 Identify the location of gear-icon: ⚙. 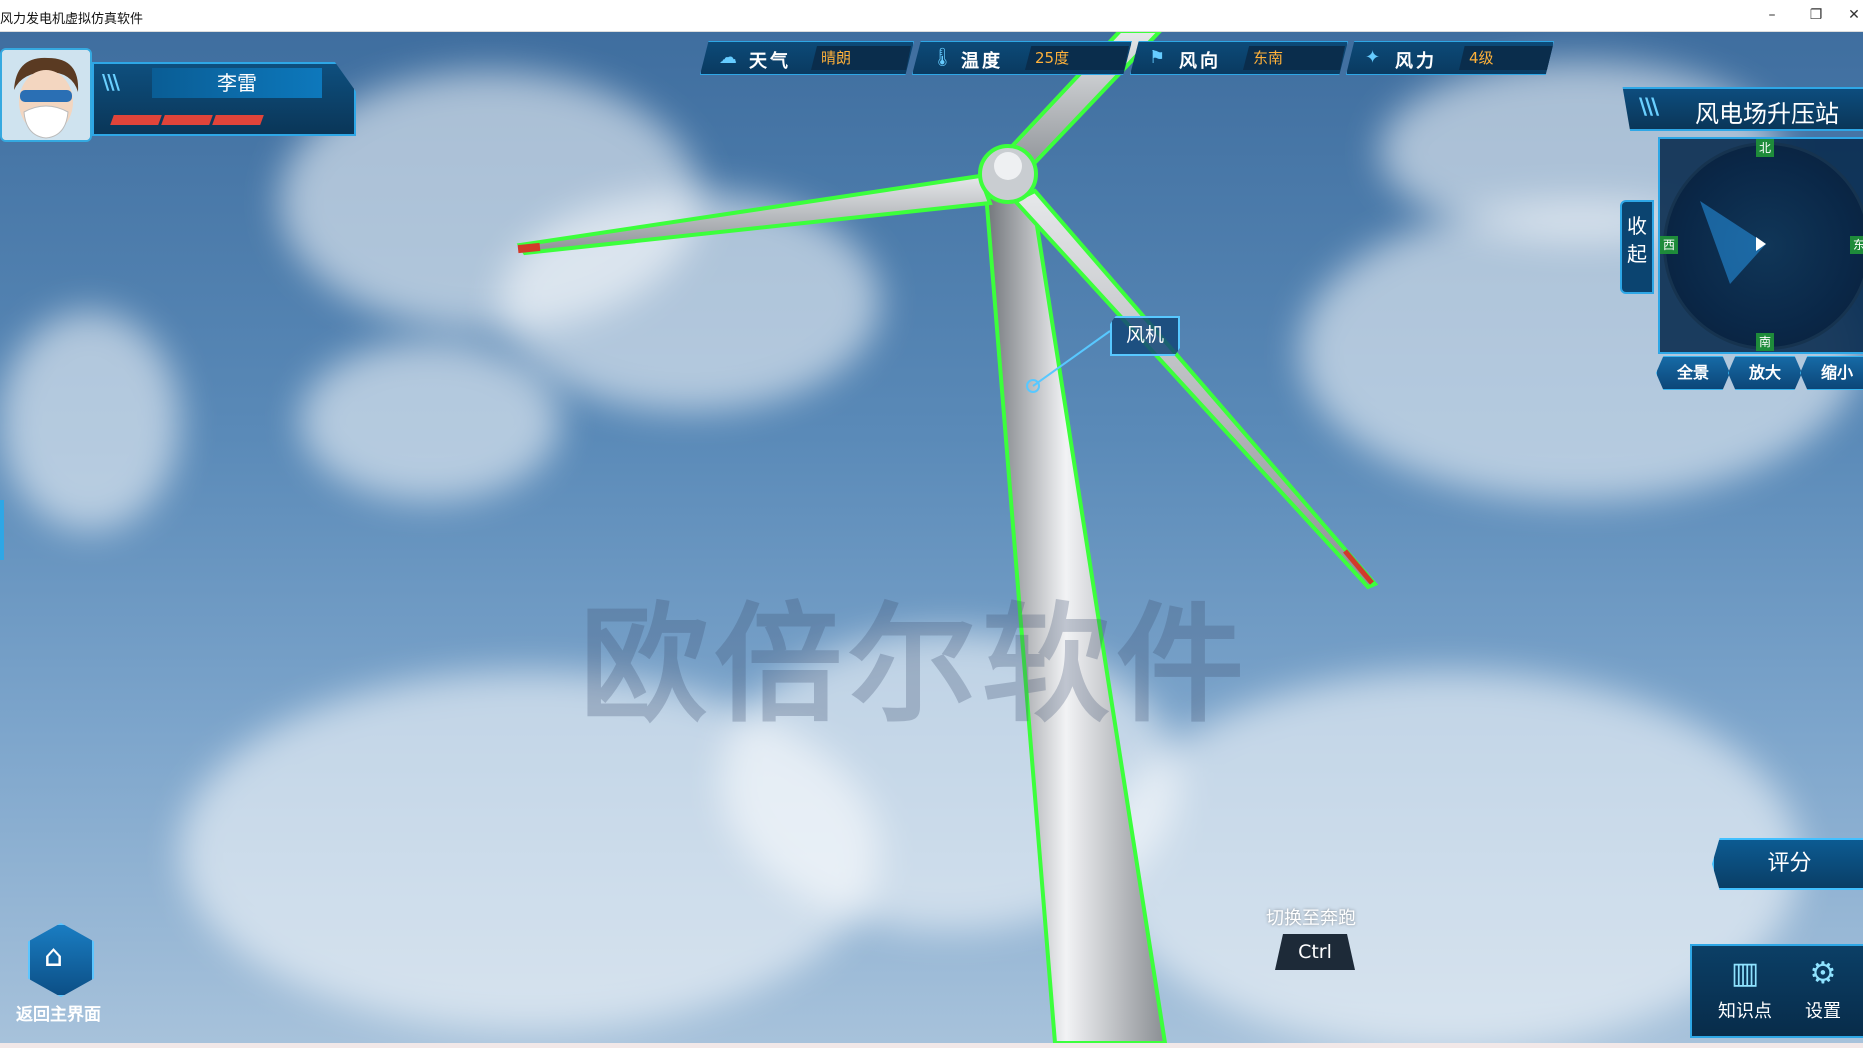
(1823, 973).